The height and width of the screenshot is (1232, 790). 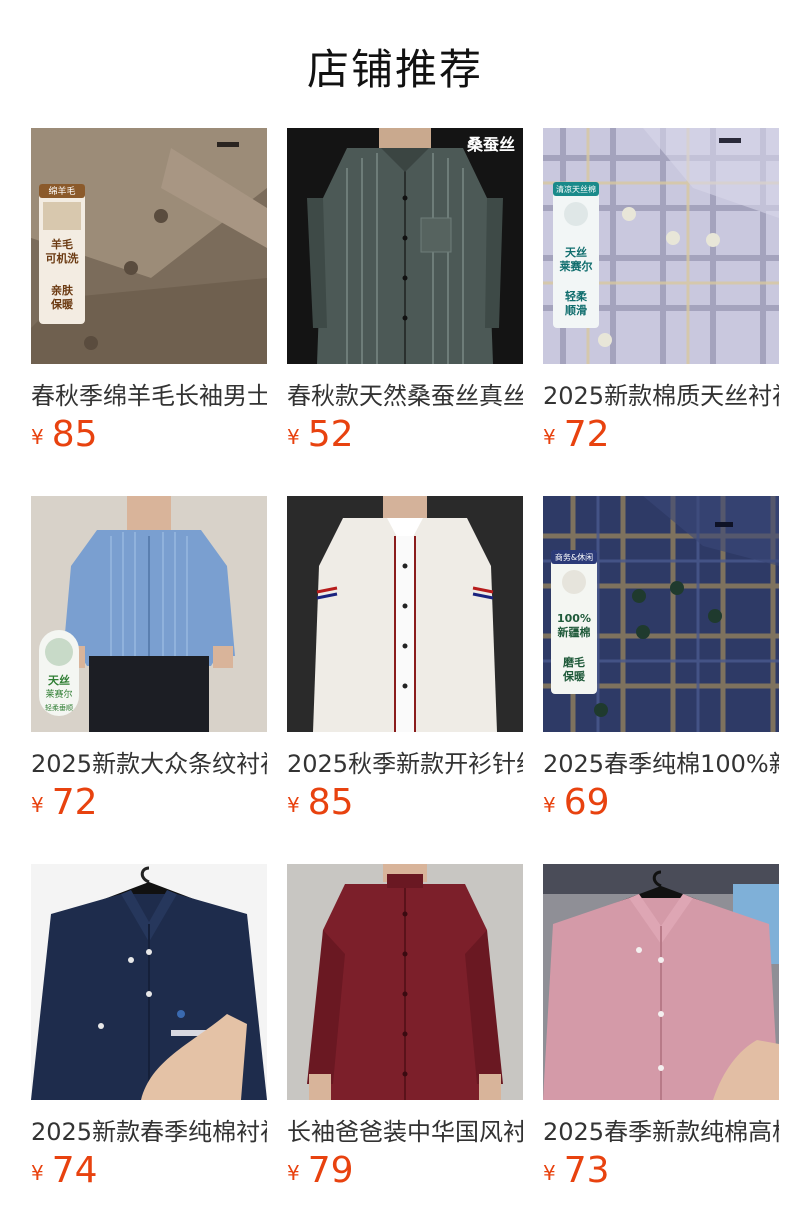 I want to click on product-image: 商务&休闲 100% 新疆棉 磨毛 保暖, so click(x=661, y=614).